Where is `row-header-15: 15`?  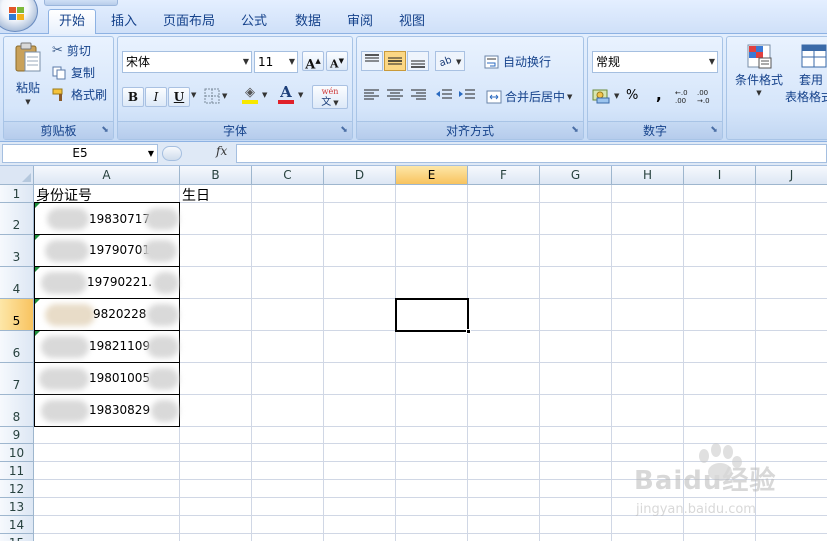
row-header-15: 15 is located at coordinates (17, 537).